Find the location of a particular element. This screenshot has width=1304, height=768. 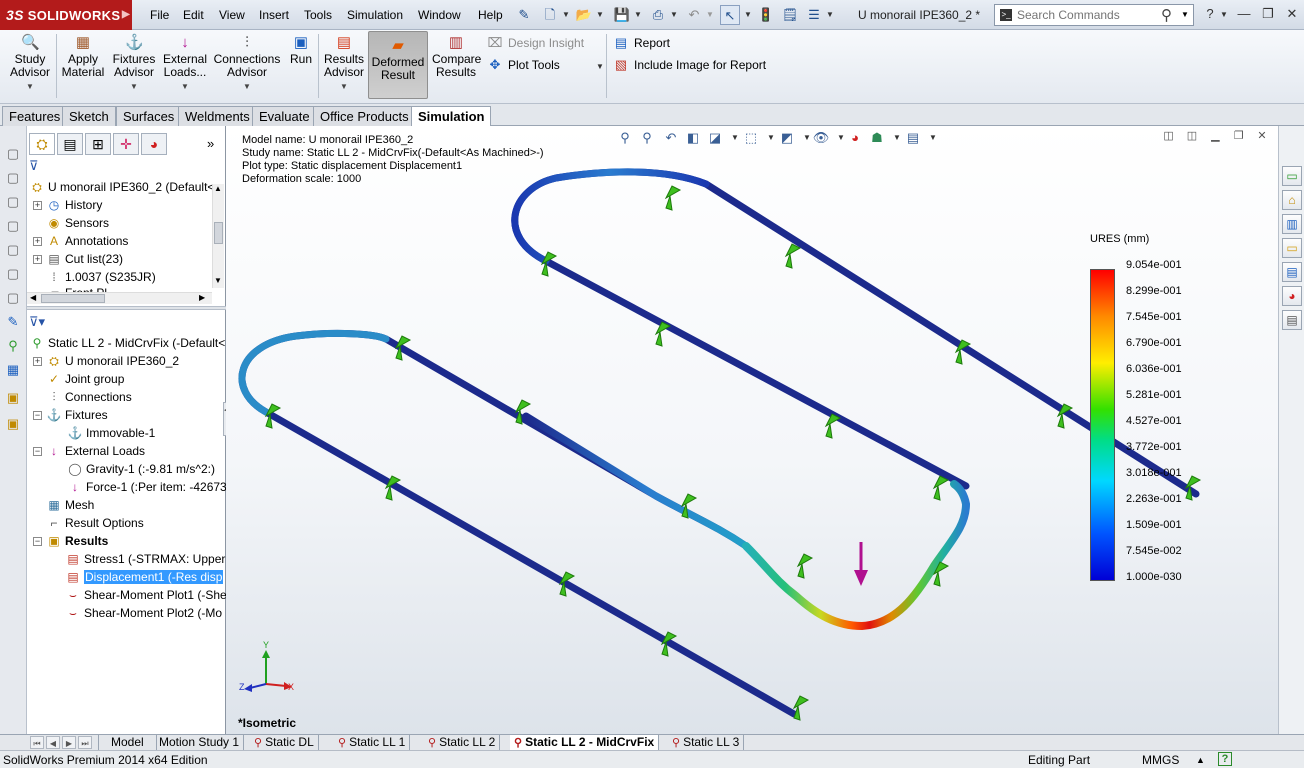

select-dropdown-icon: ▼ is located at coordinates (748, 14).